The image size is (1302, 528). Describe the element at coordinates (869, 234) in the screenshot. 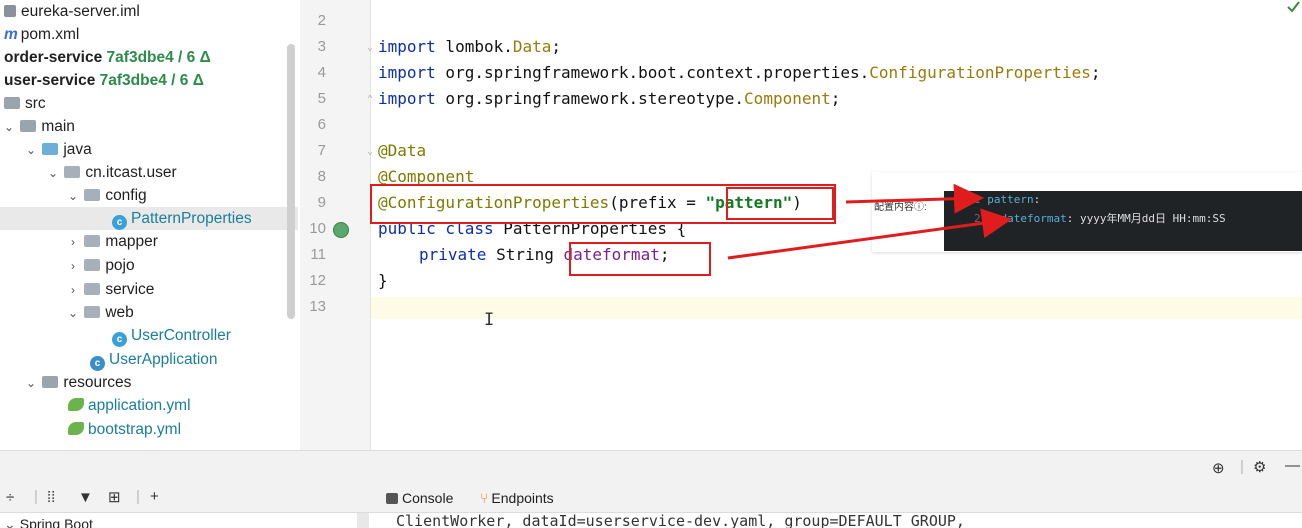

I see `arrow-field-to-dateformat` at that location.